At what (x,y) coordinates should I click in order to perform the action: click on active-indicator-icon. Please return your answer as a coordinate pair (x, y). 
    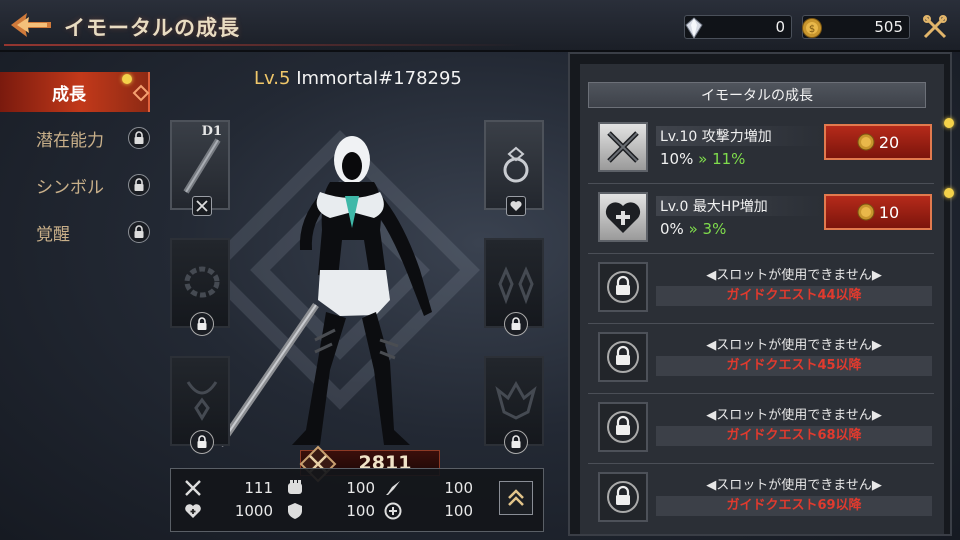
    Looking at the image, I should click on (141, 93).